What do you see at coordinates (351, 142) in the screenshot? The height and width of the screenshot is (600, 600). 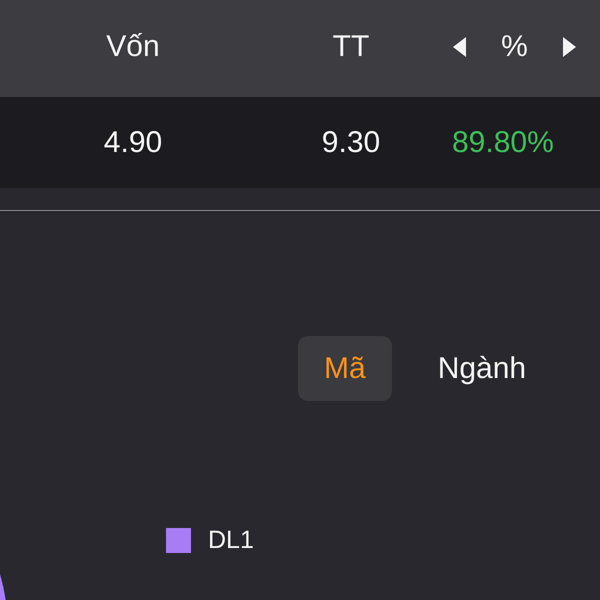 I see `table-cell: 9.30` at bounding box center [351, 142].